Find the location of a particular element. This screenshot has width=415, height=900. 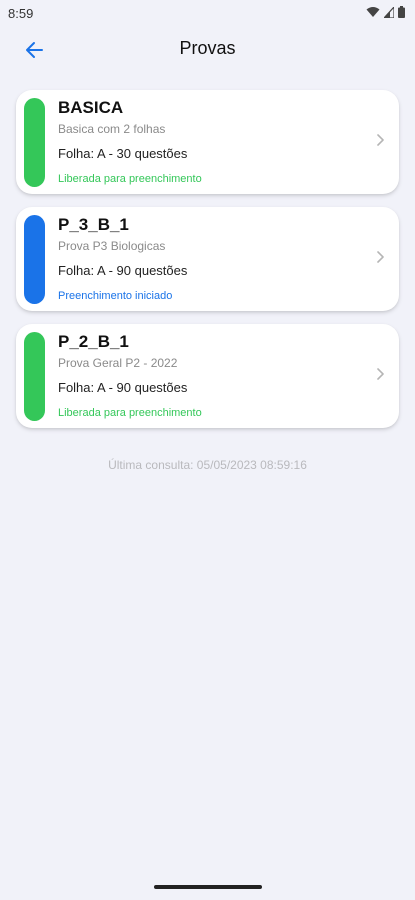

app-bar: Provas is located at coordinates (207, 50).